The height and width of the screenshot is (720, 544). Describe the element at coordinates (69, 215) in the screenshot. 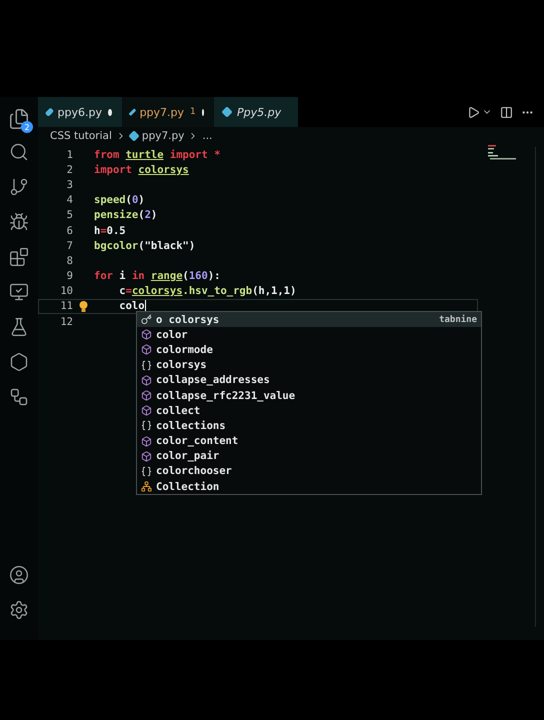

I see `line-number: 5` at that location.